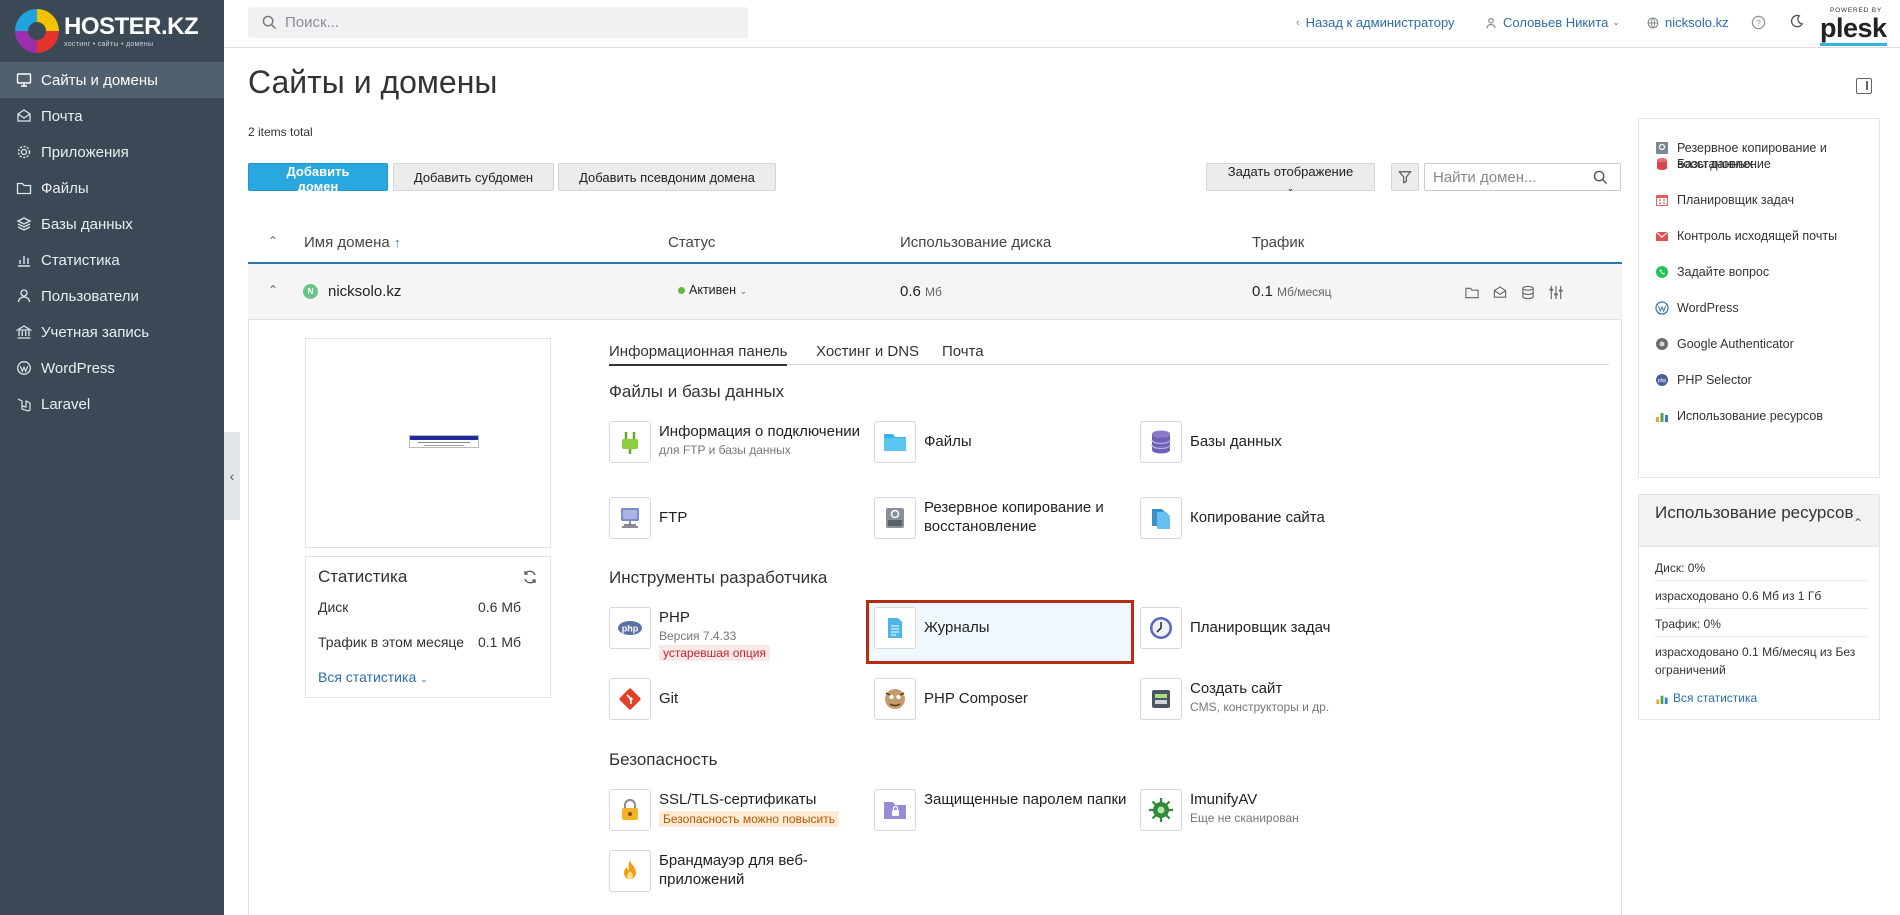  What do you see at coordinates (725, 450) in the screenshot?
I see `tile-subtitle: для FTP и базы данных` at bounding box center [725, 450].